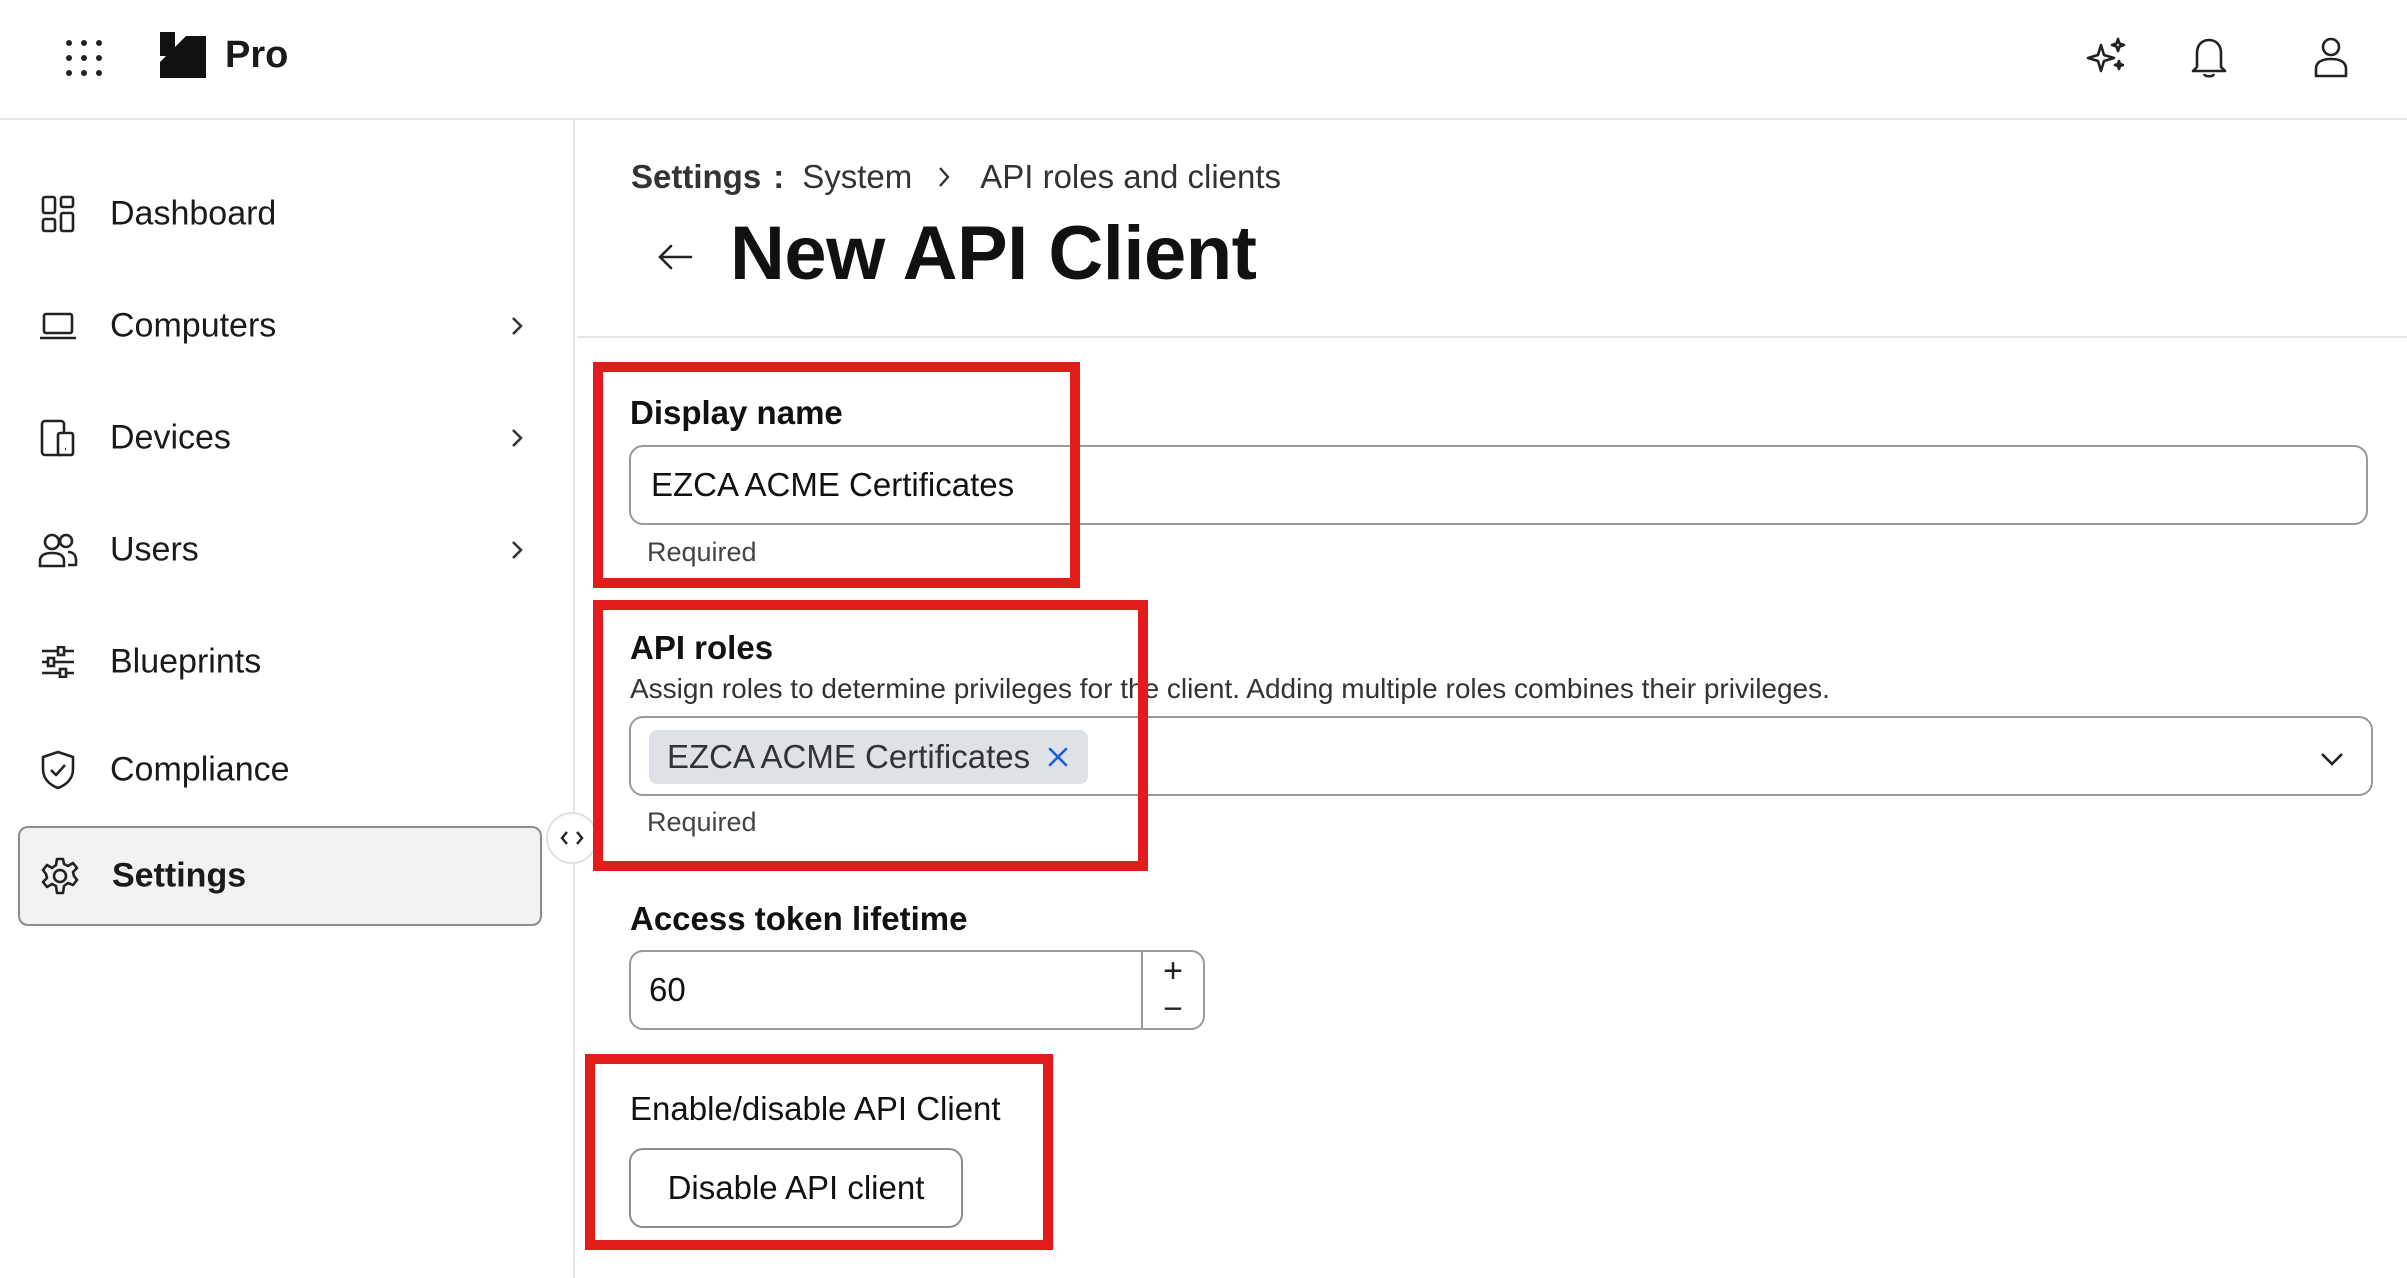  What do you see at coordinates (280, 662) in the screenshot?
I see `sidebar-item-blueprints: Blueprints` at bounding box center [280, 662].